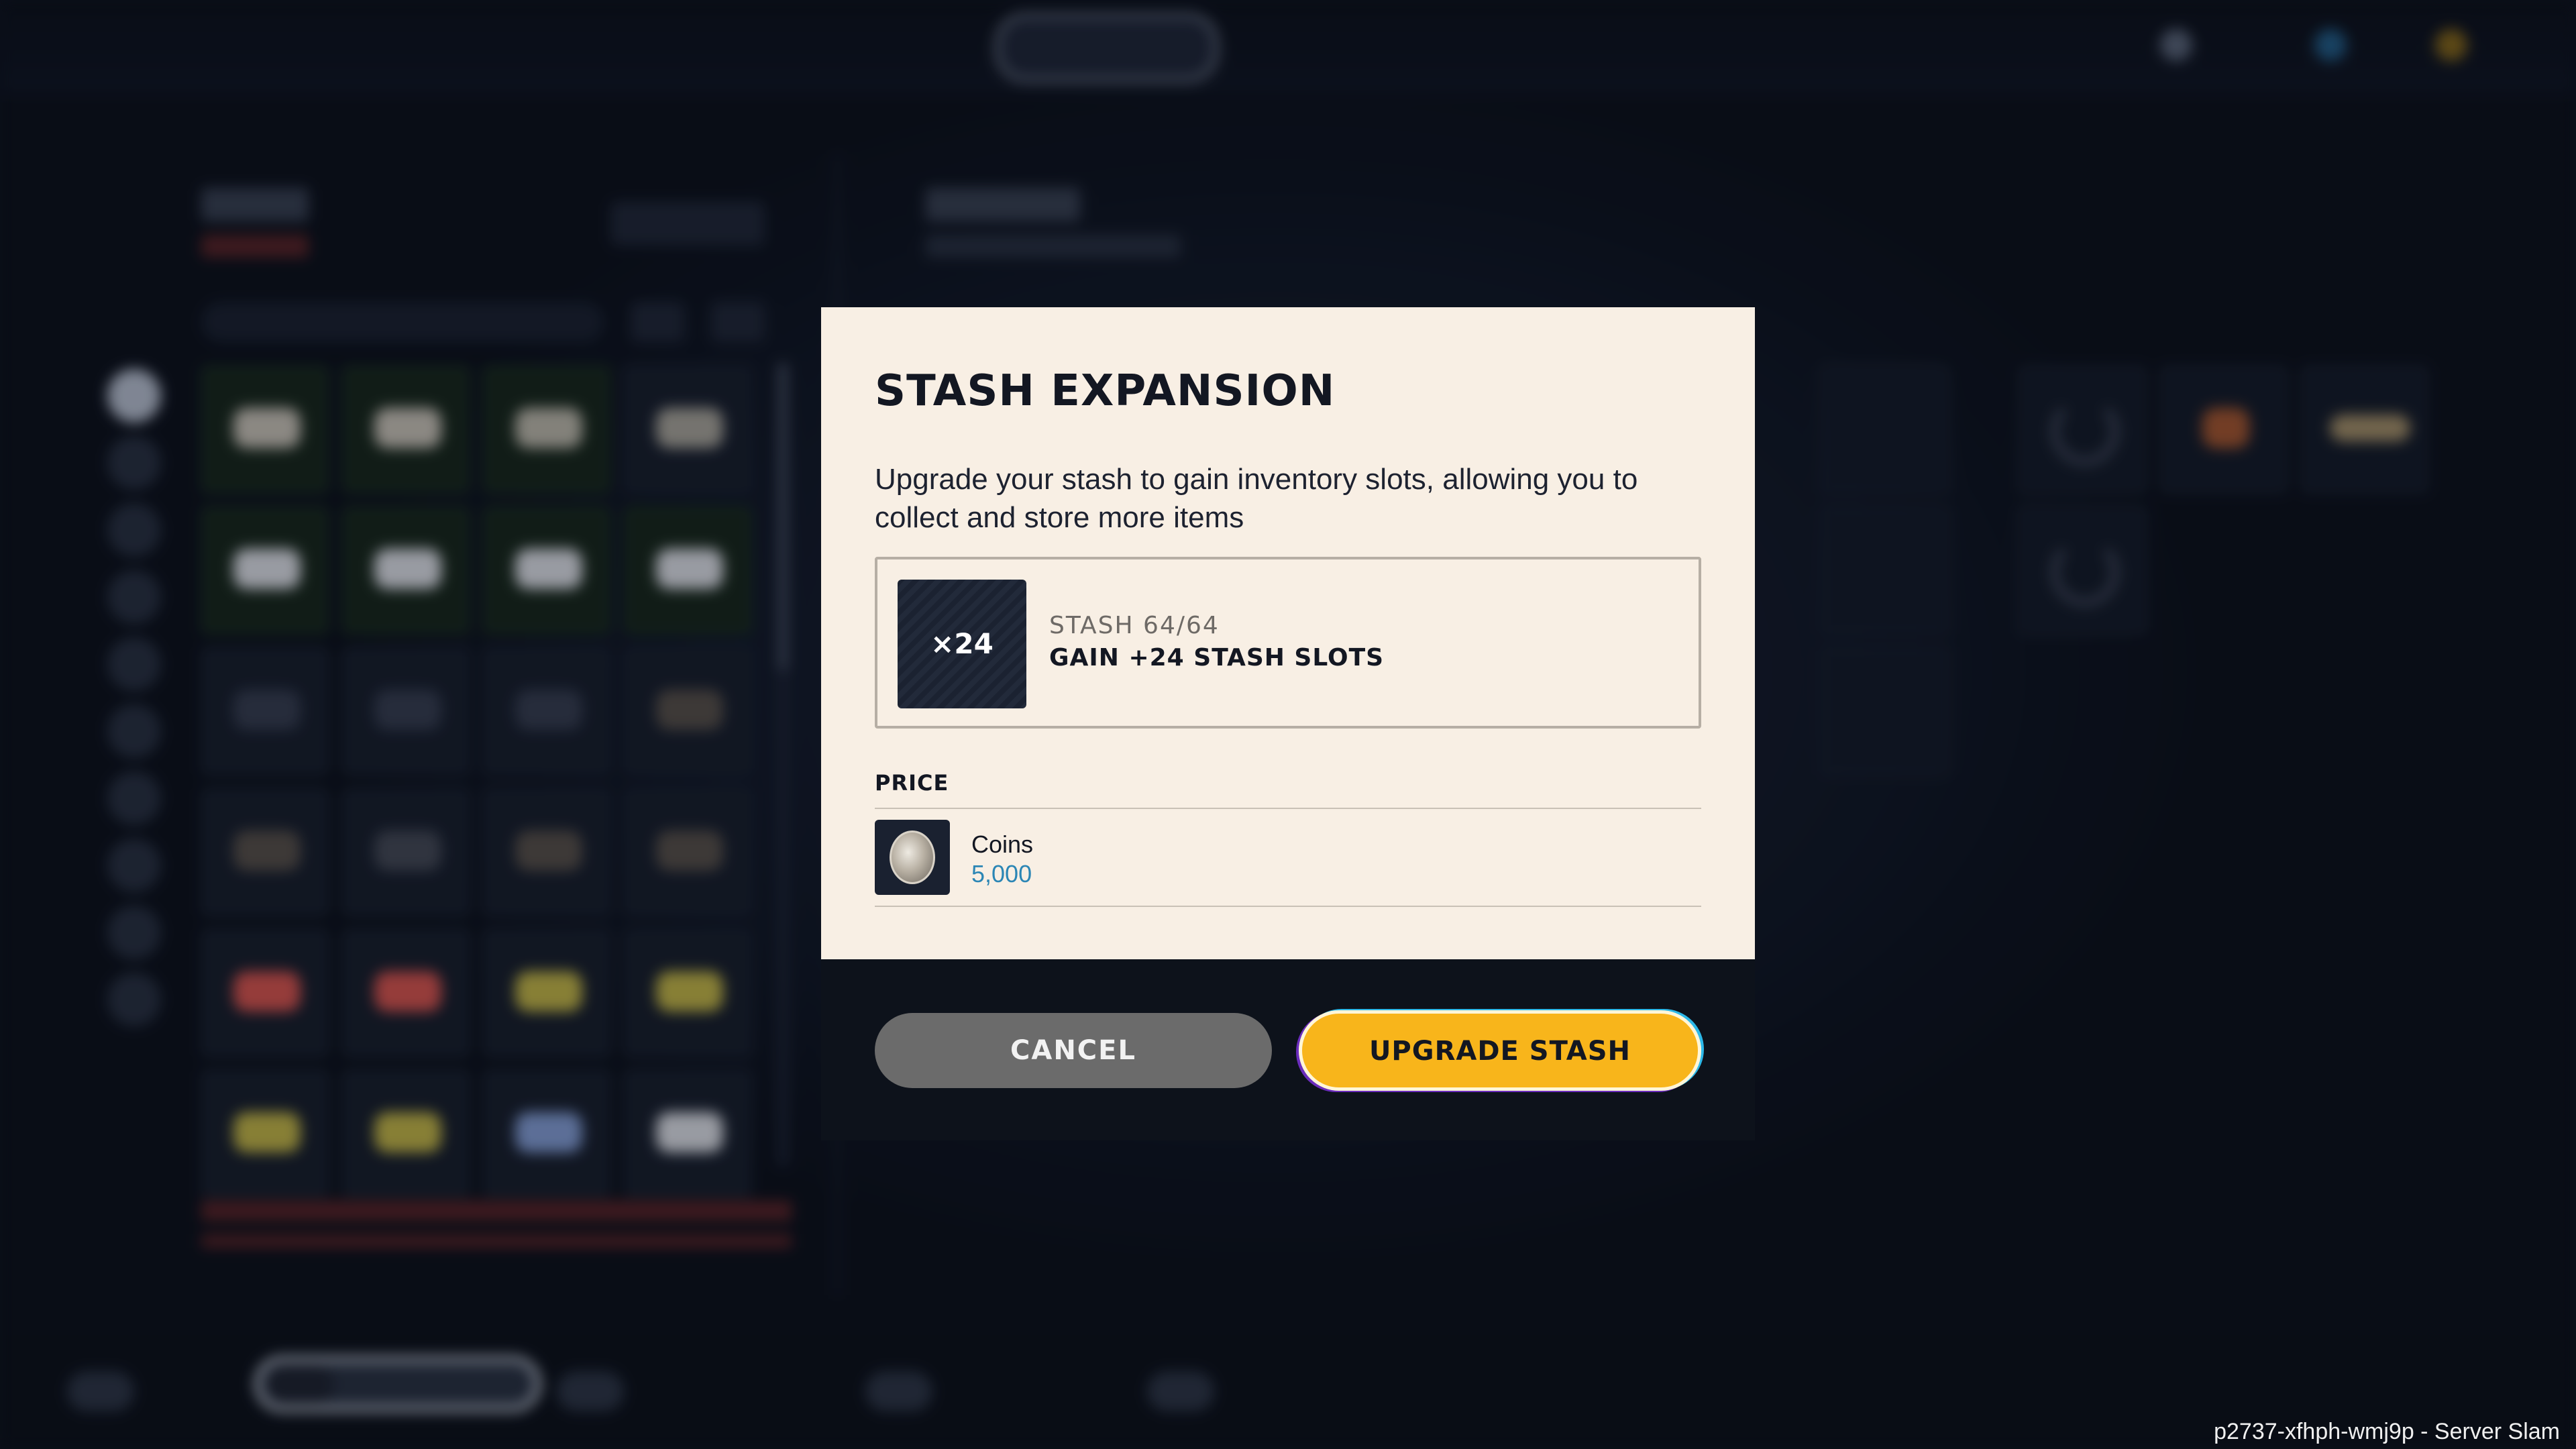  Describe the element at coordinates (1134, 625) in the screenshot. I see `stash-capacity: STASH 64/64` at that location.